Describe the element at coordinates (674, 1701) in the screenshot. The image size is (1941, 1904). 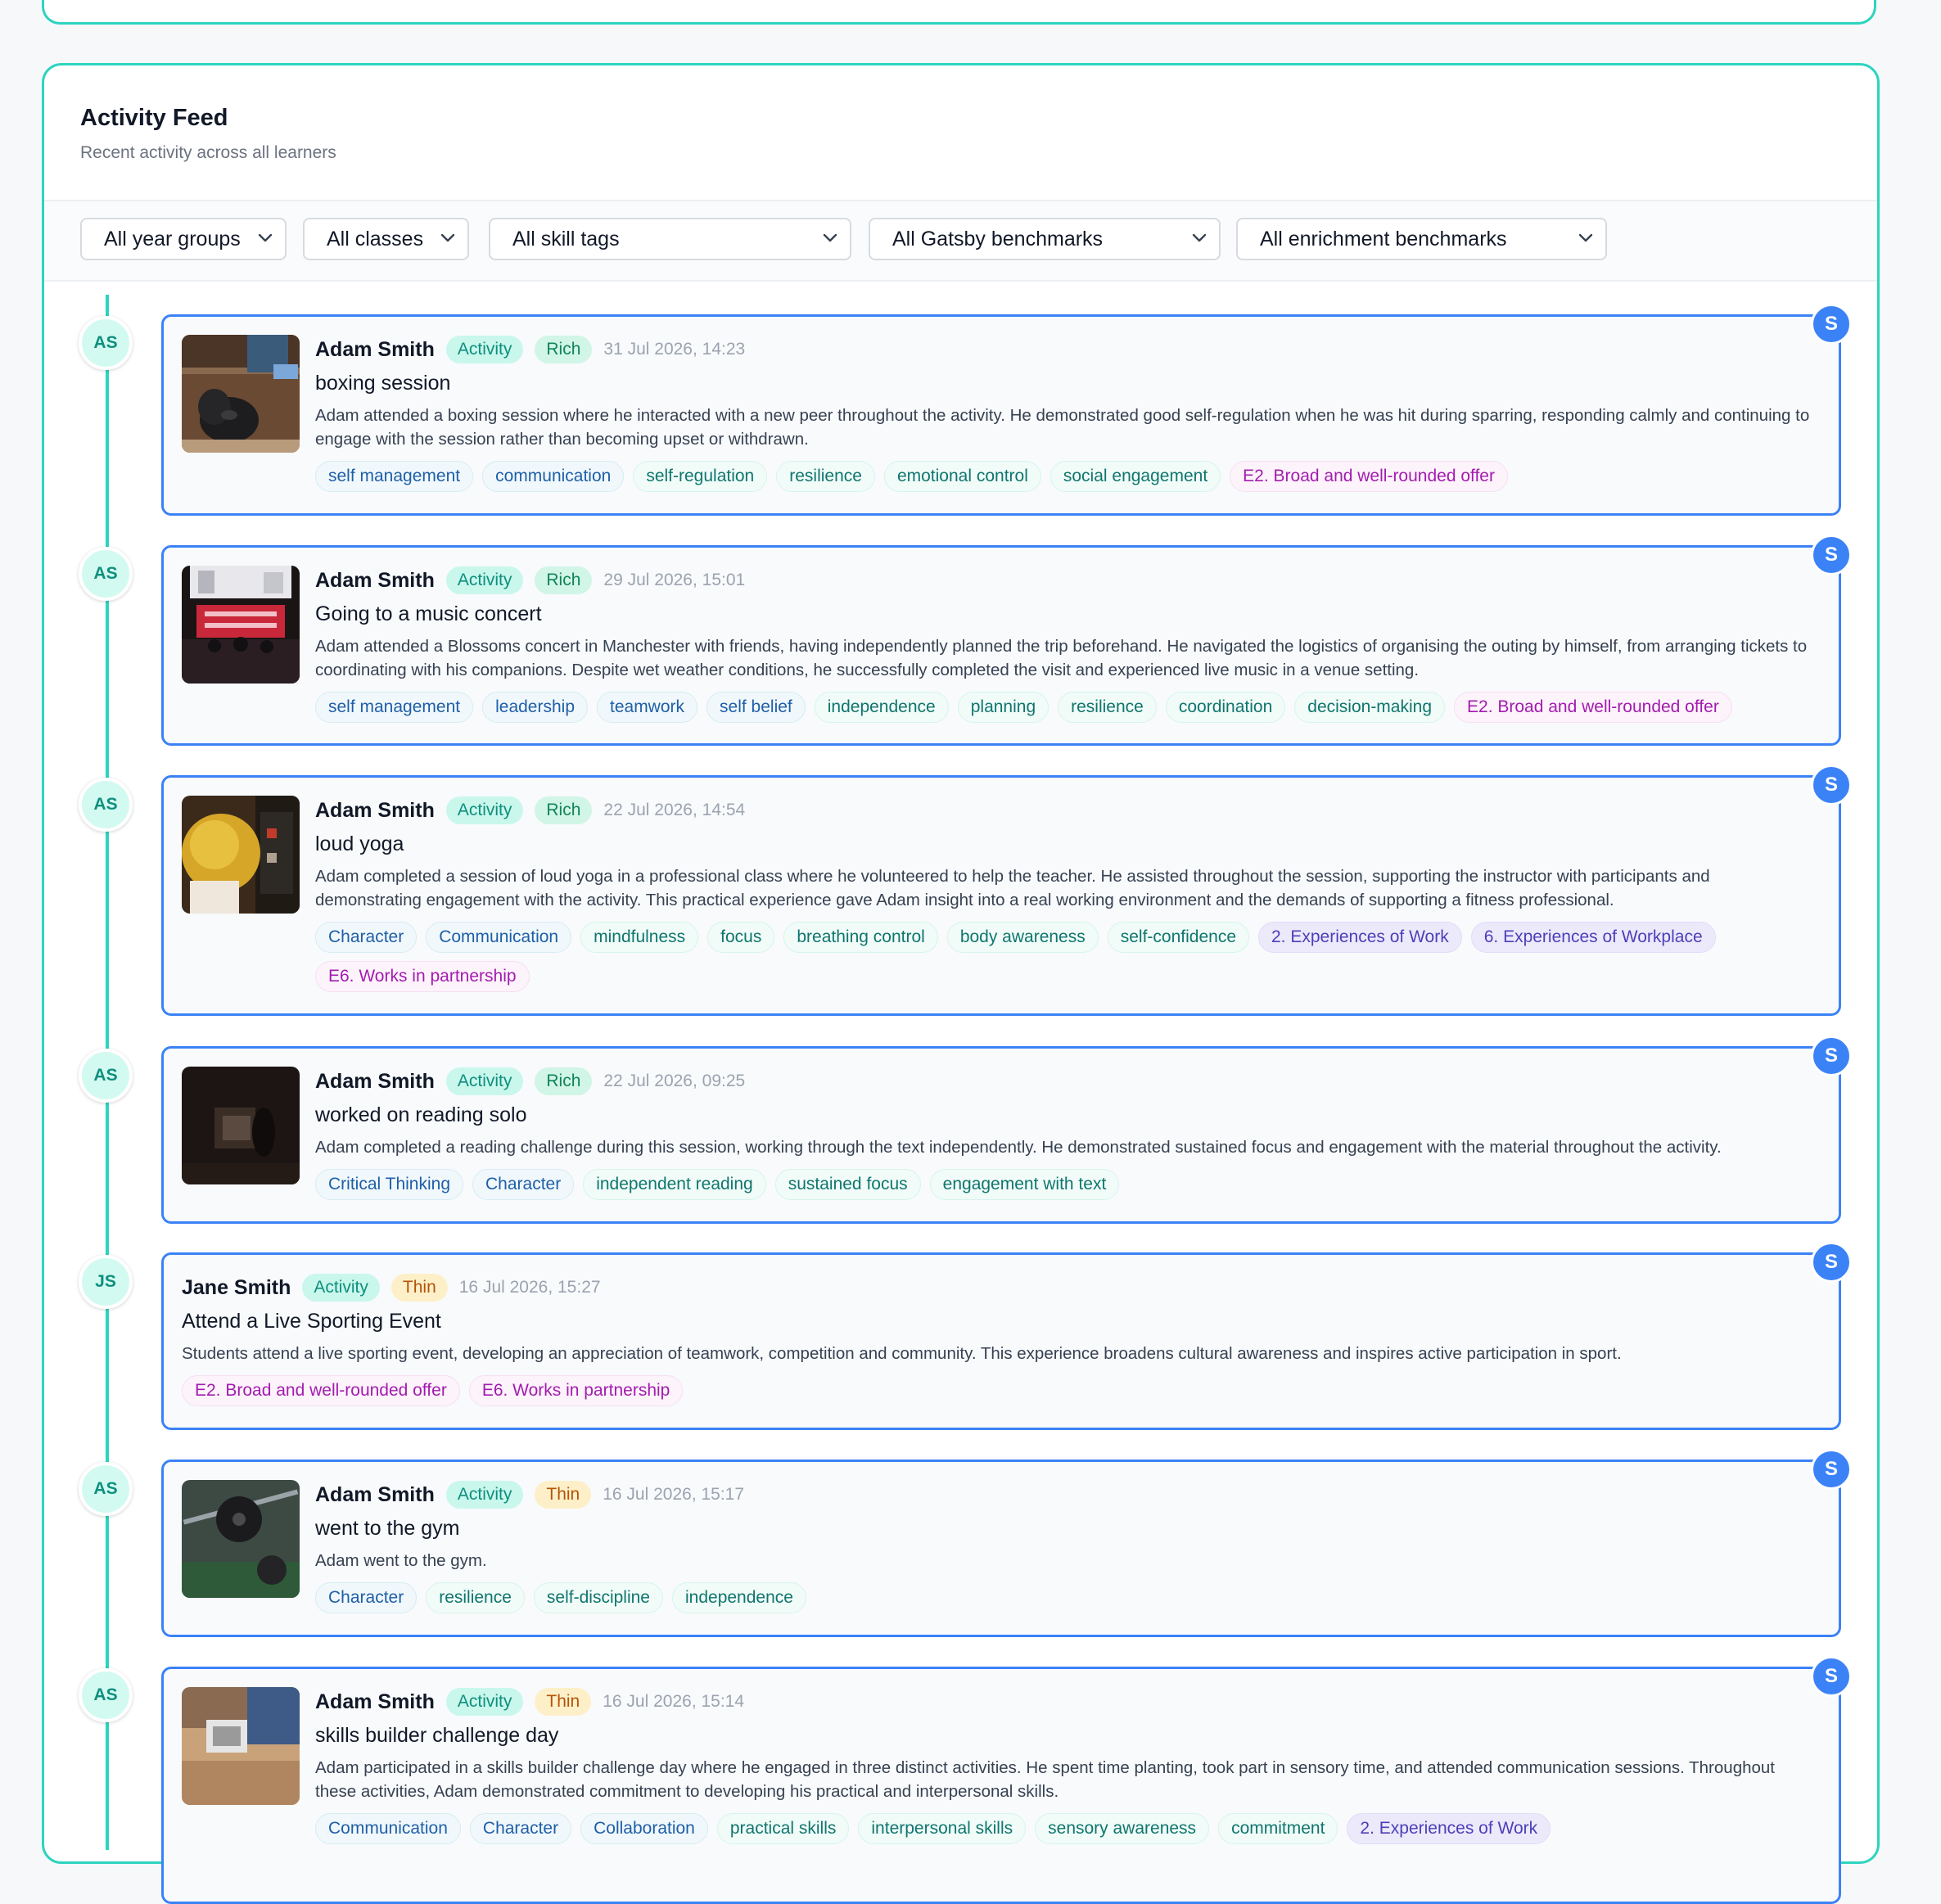
I see `timestamp: 16 Jul 2026, 15:14` at that location.